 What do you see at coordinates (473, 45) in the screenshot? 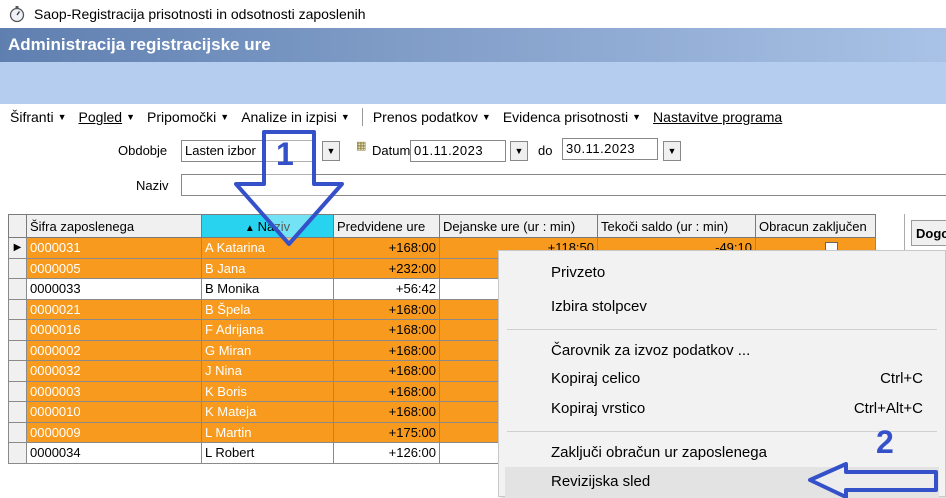
I see `app-subtitle: Administracija registracijske ure` at bounding box center [473, 45].